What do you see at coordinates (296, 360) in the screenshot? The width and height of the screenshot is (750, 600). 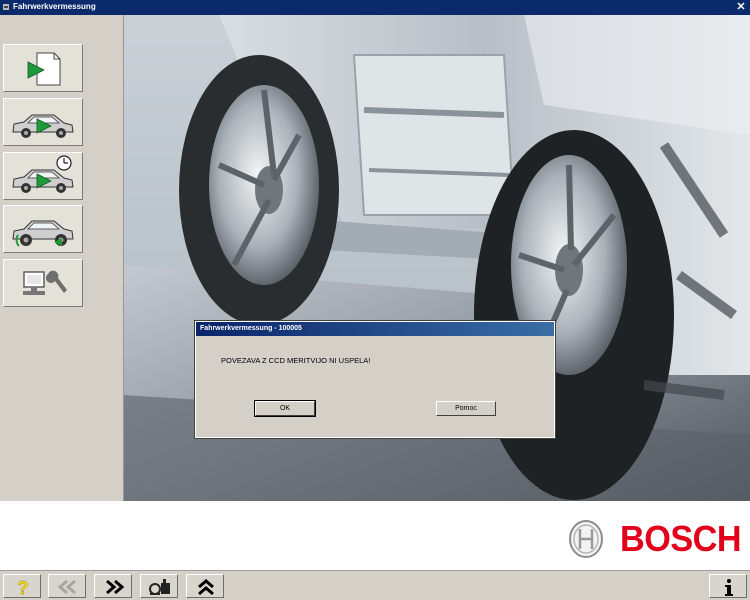 I see `dialog-message: POVEZAVA Z CCD MERITVIJO NI USPELA!` at bounding box center [296, 360].